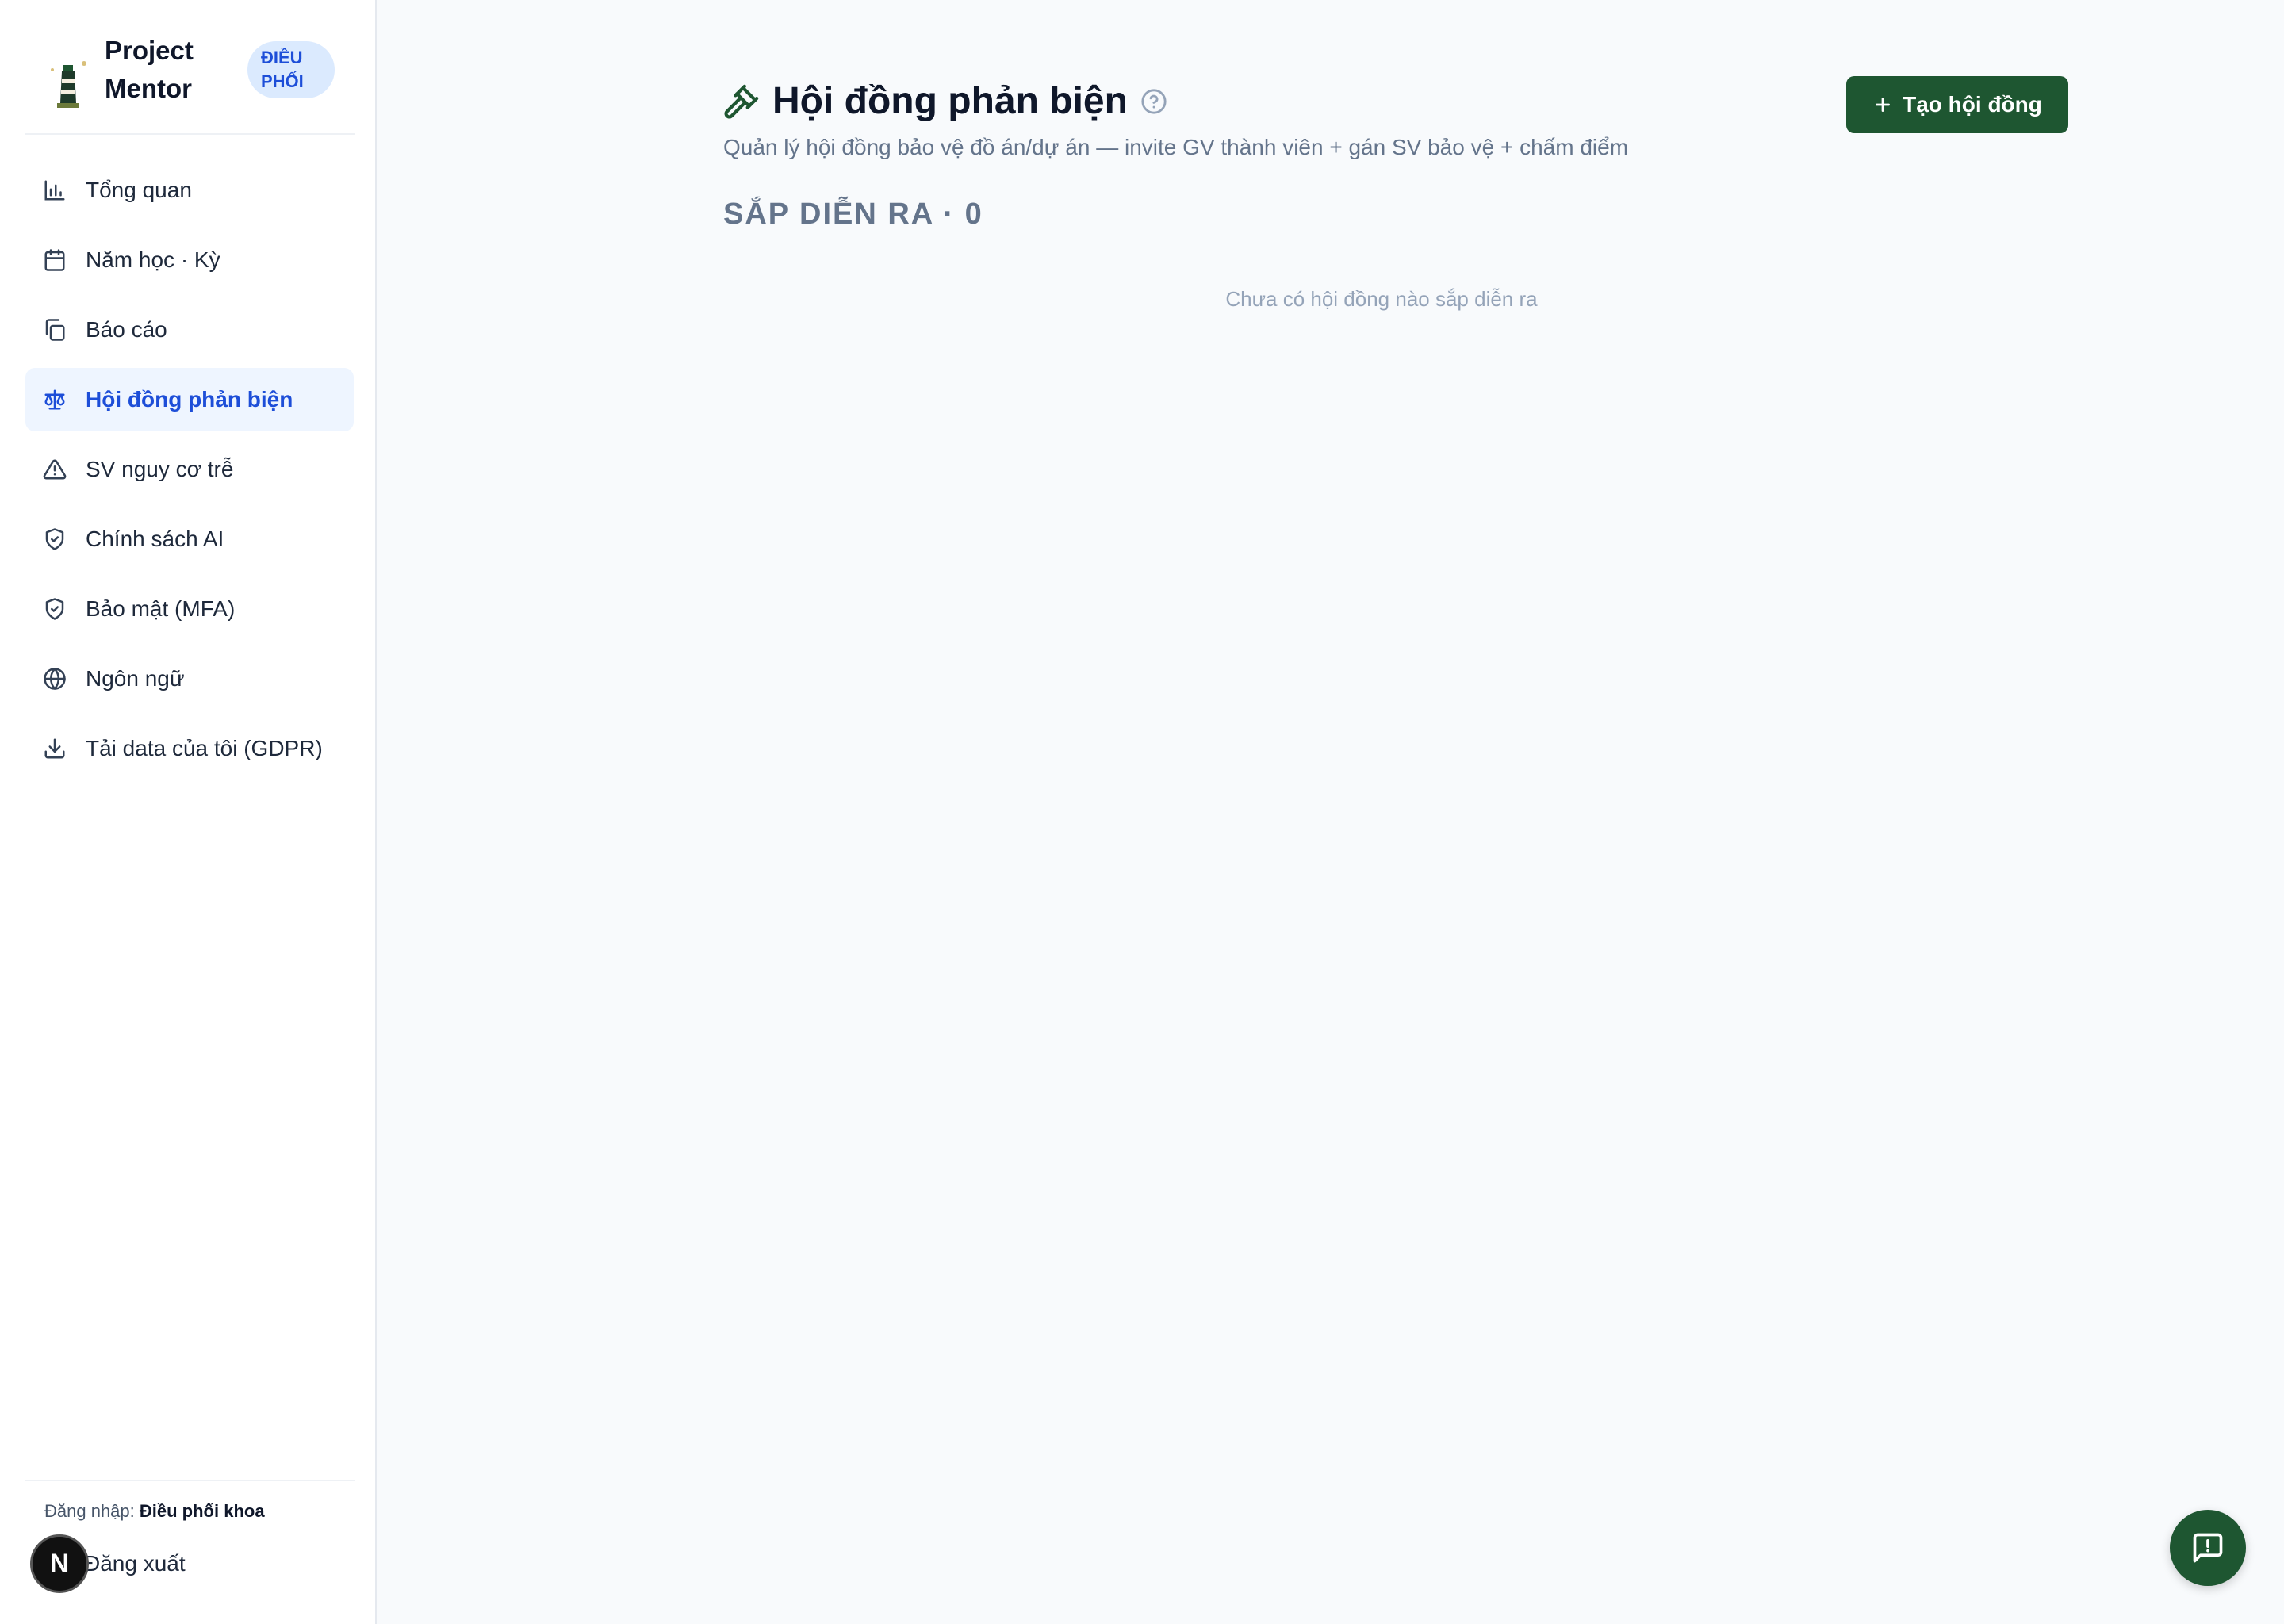  Describe the element at coordinates (160, 469) in the screenshot. I see `sidebar-item-label: SV nguy cơ trễ` at that location.